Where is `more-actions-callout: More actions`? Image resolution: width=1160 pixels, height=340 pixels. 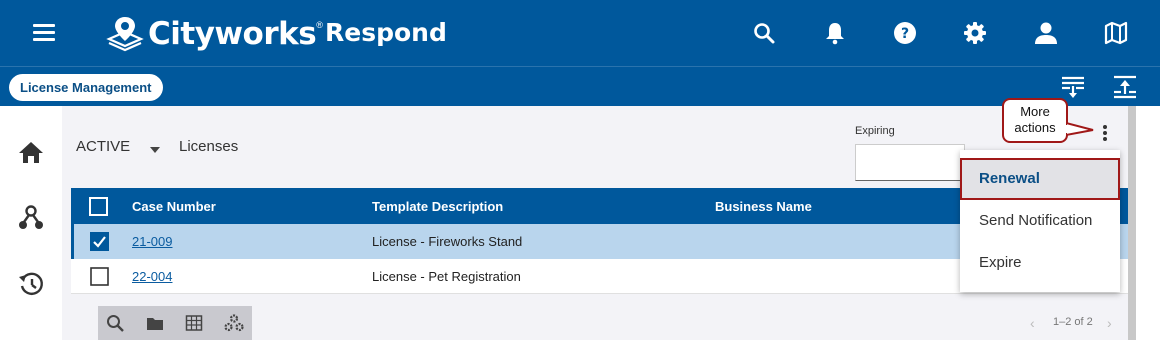
more-actions-callout: More actions is located at coordinates (1035, 120).